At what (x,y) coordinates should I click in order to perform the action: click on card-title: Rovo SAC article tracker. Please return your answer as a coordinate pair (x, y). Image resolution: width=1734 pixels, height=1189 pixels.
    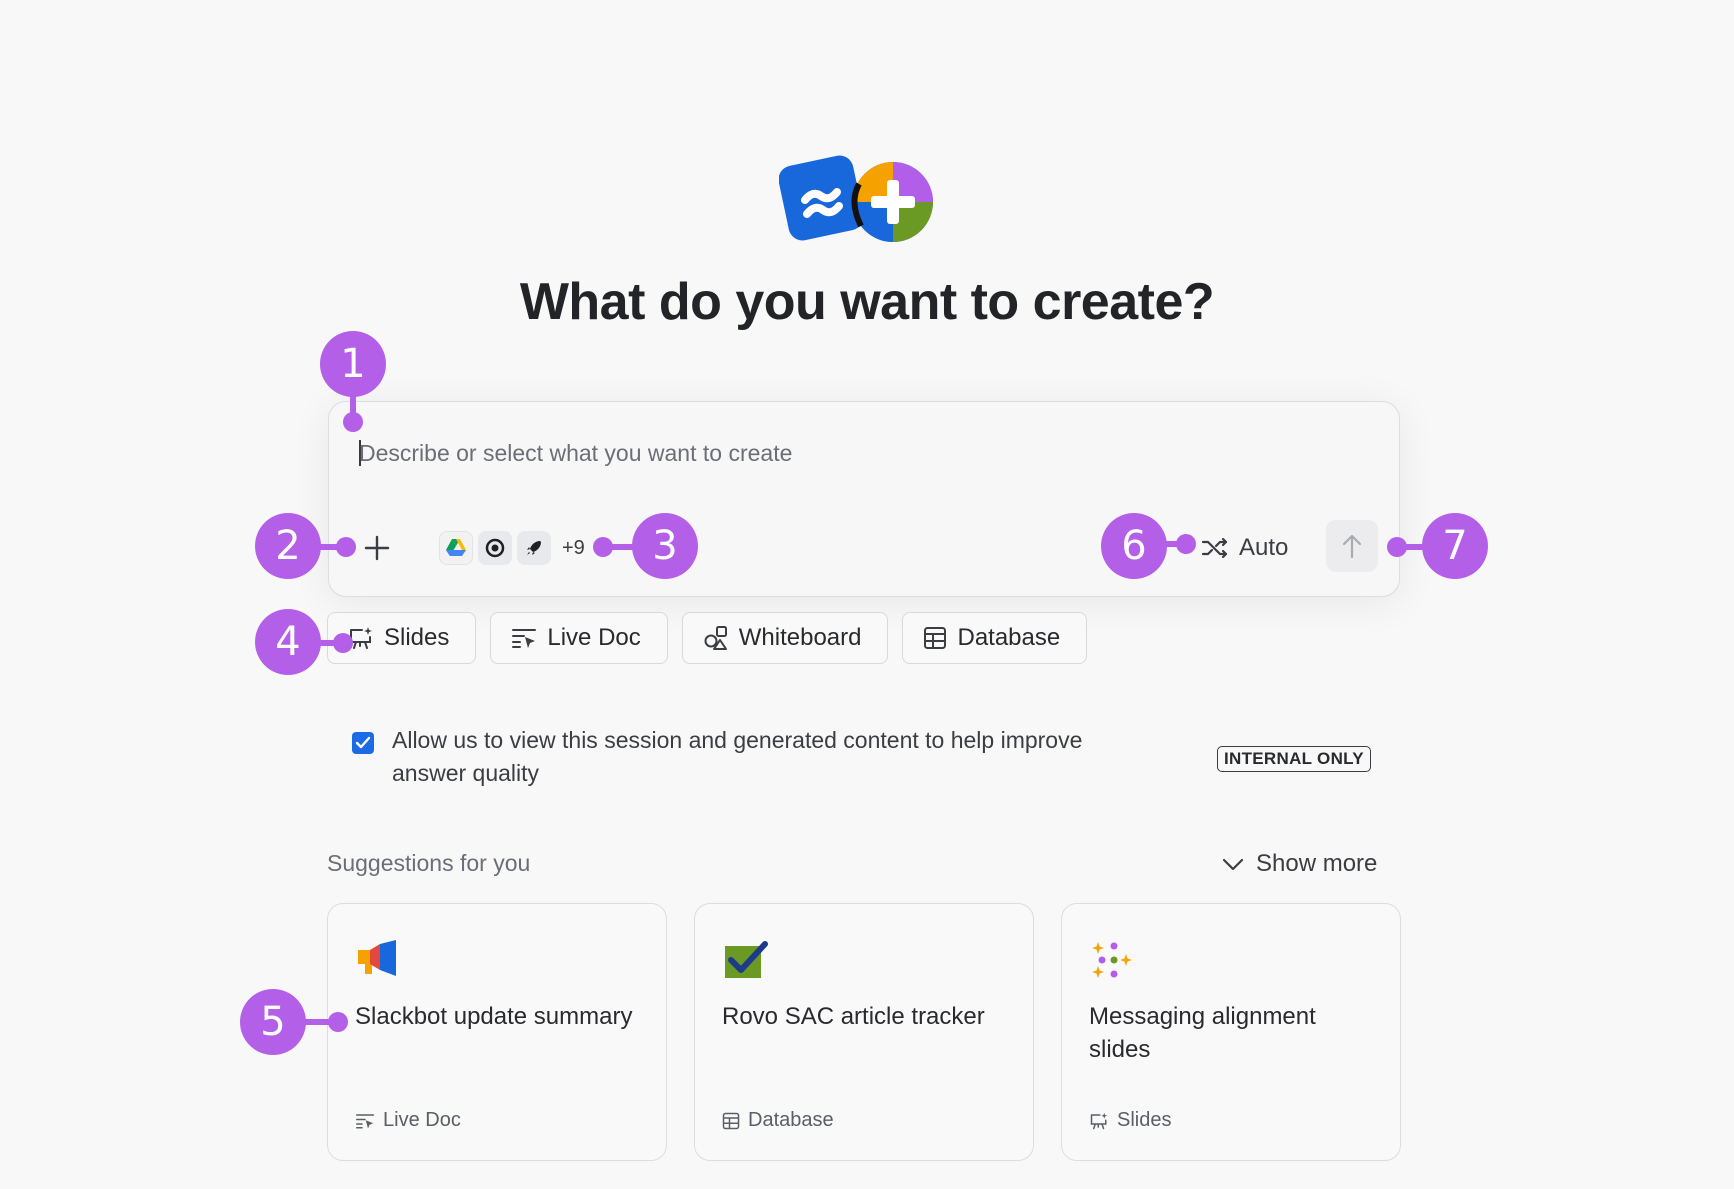
    Looking at the image, I should click on (853, 1016).